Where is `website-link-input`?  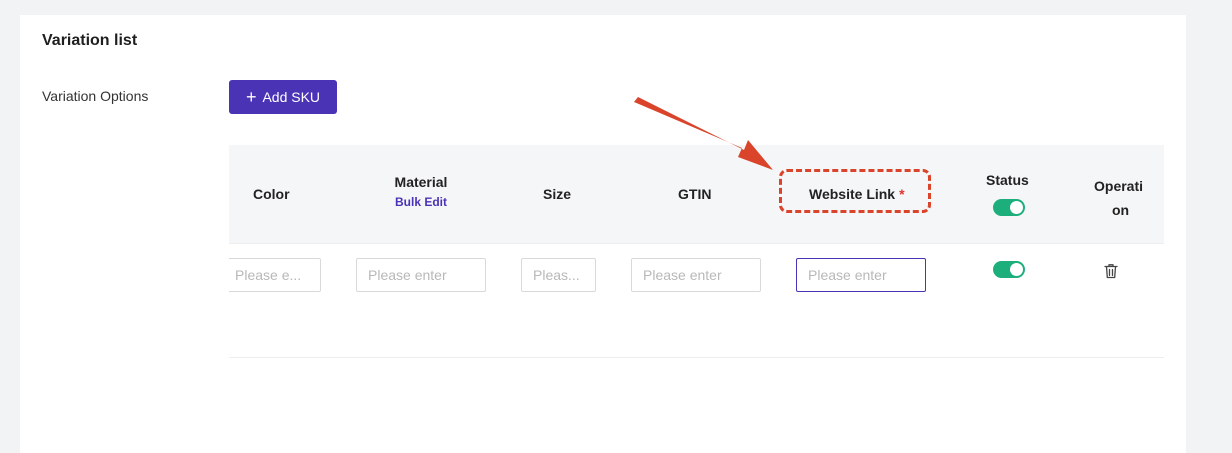 website-link-input is located at coordinates (861, 275).